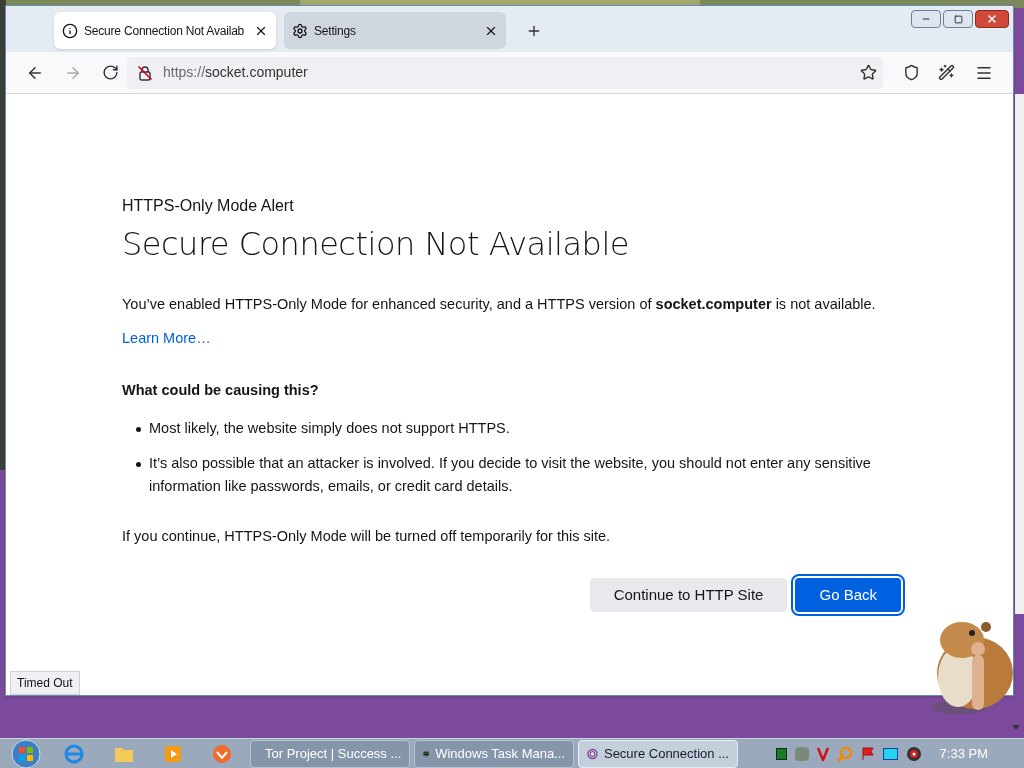  Describe the element at coordinates (868, 72) in the screenshot. I see `bookmark-star-icon` at that location.